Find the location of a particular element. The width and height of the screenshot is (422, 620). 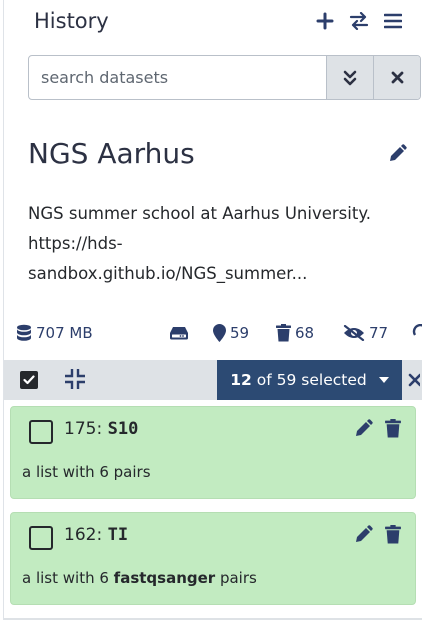

history-item: 162: TI a list with 6 fastqsanger pairs is located at coordinates (213, 558).